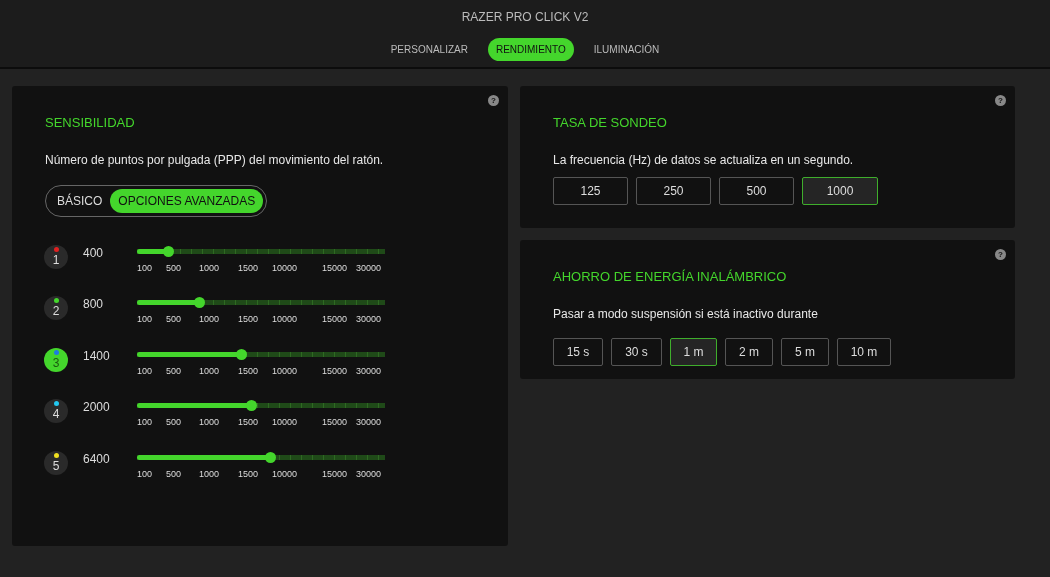 Image resolution: width=1050 pixels, height=577 pixels. Describe the element at coordinates (56, 260) in the screenshot. I see `stage-number: 1` at that location.